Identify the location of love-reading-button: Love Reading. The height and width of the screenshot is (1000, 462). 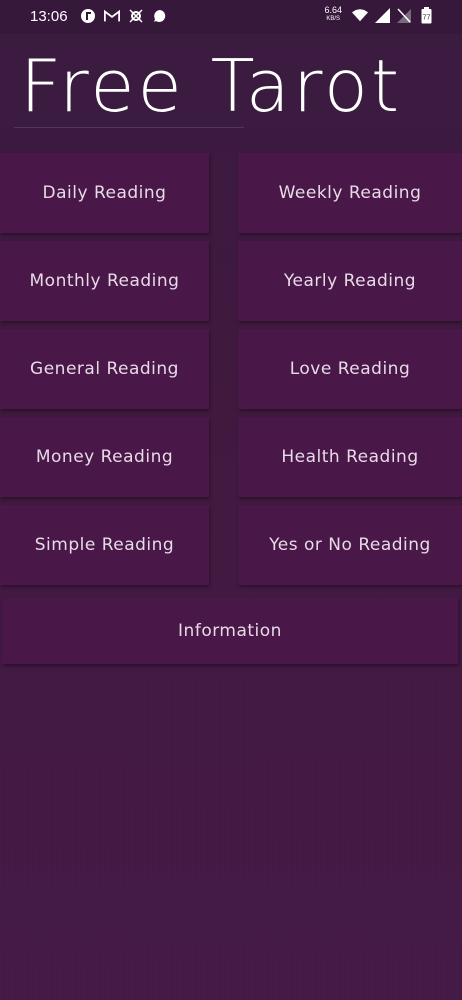
(350, 369).